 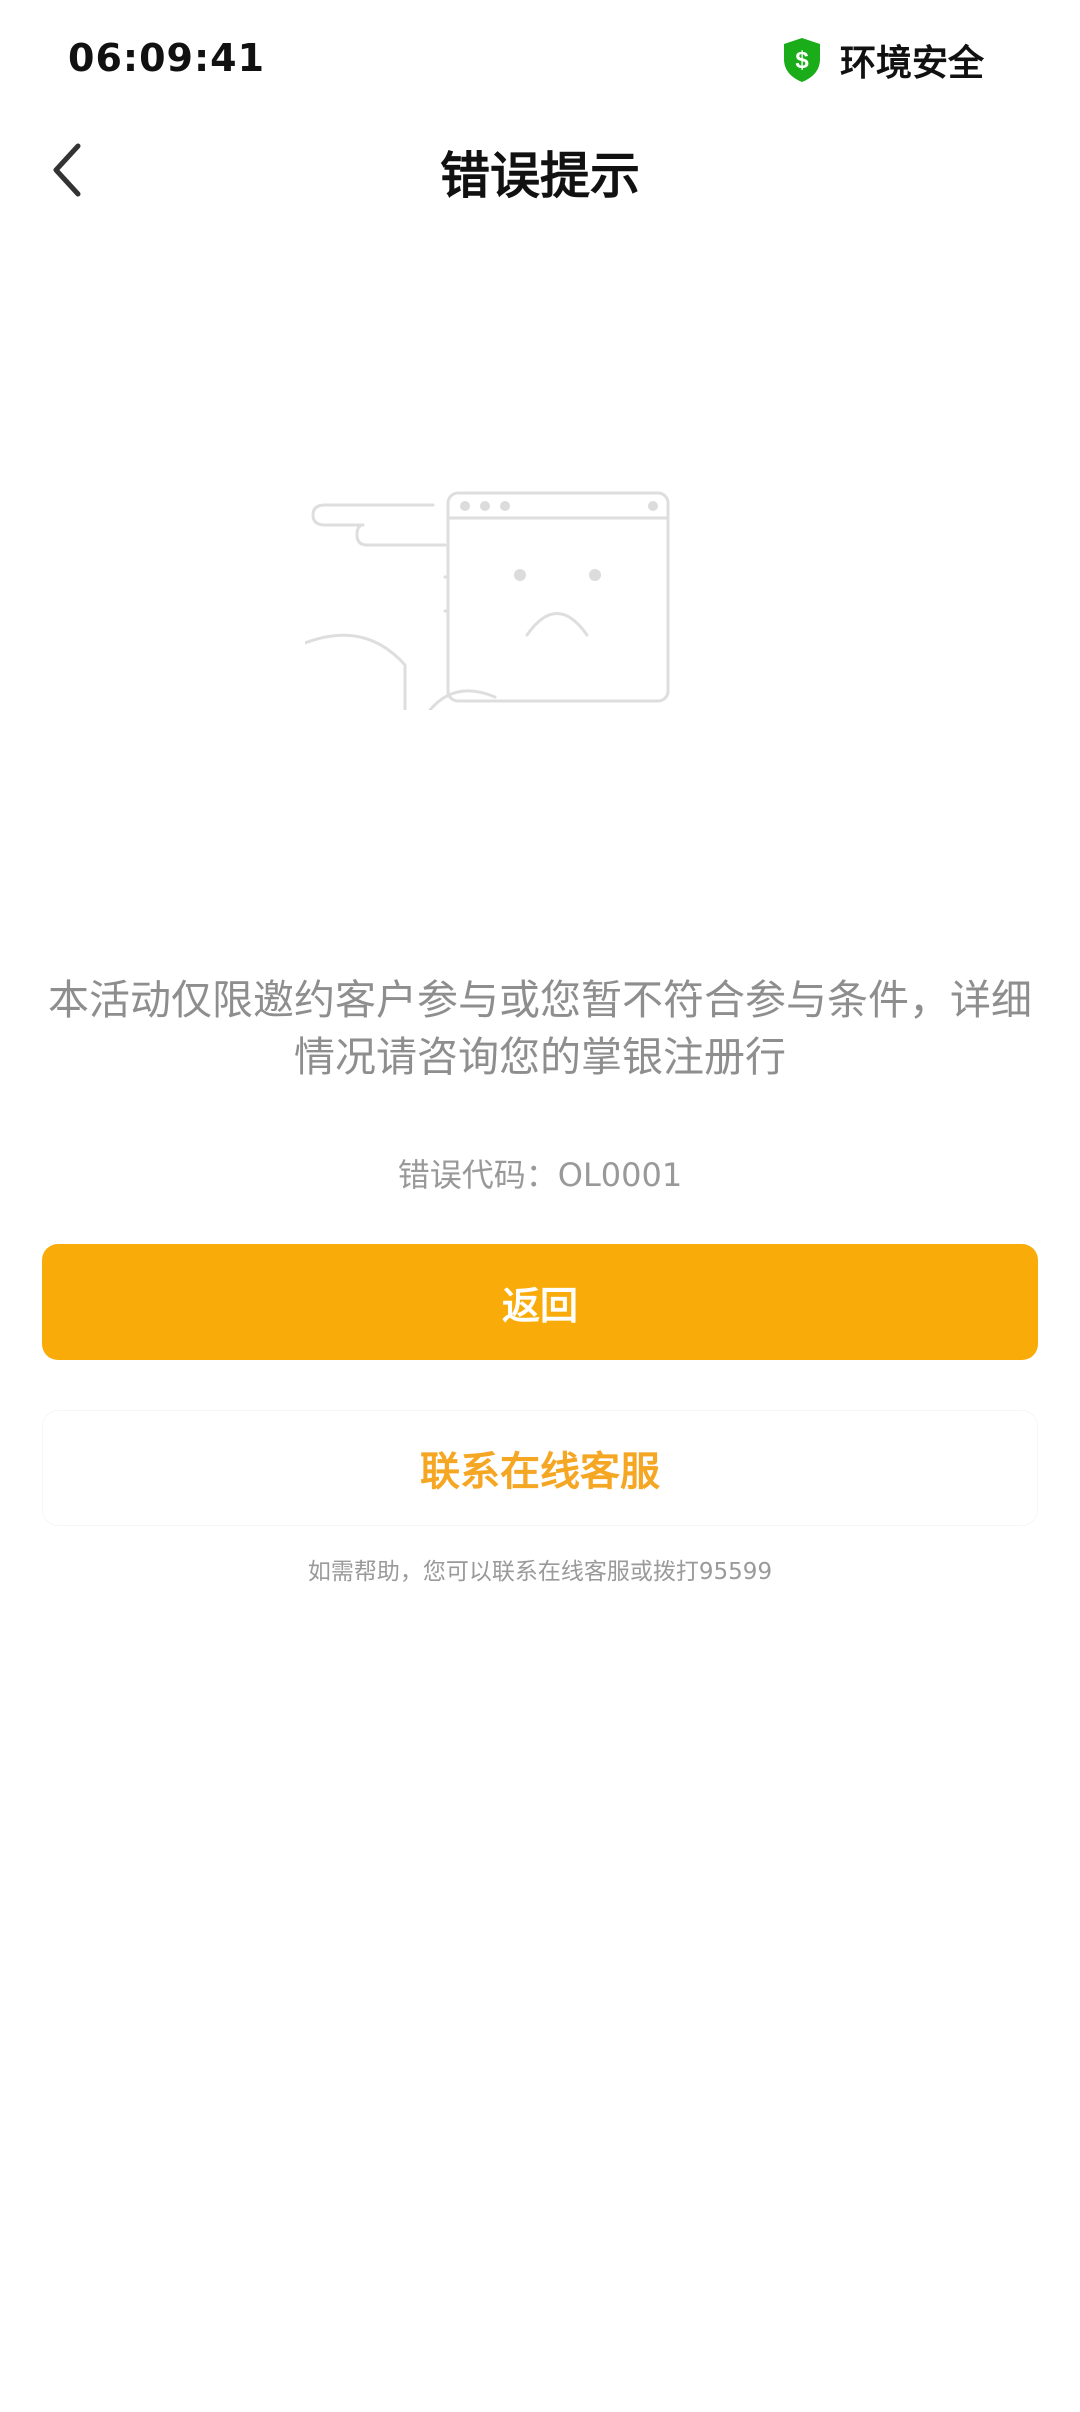 What do you see at coordinates (540, 1302) in the screenshot?
I see `return-button: 返回` at bounding box center [540, 1302].